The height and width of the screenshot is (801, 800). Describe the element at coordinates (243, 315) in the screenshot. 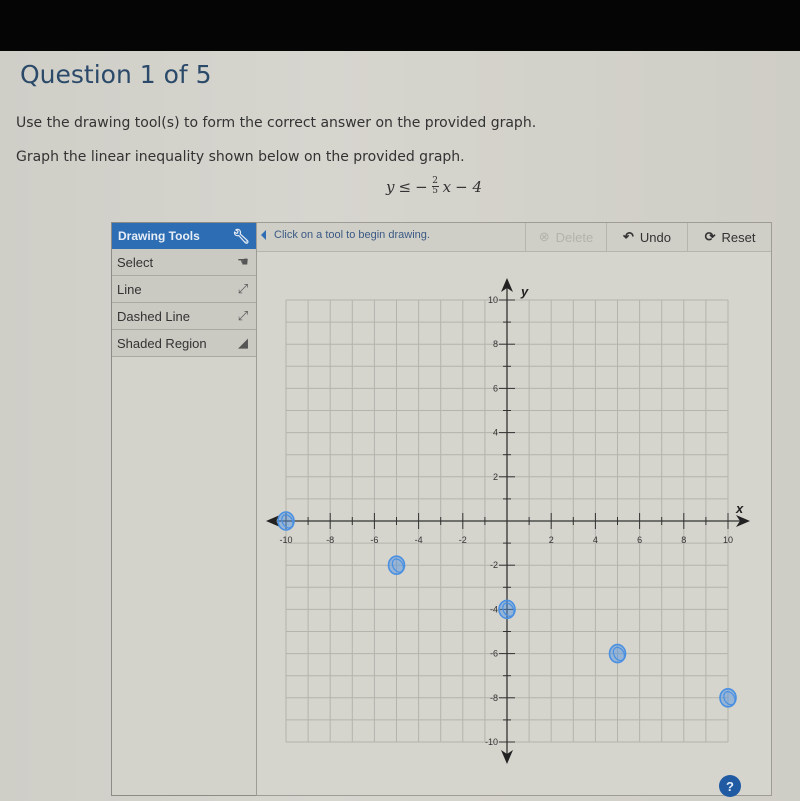

I see `dashed-arrow-icon: ⤢` at that location.